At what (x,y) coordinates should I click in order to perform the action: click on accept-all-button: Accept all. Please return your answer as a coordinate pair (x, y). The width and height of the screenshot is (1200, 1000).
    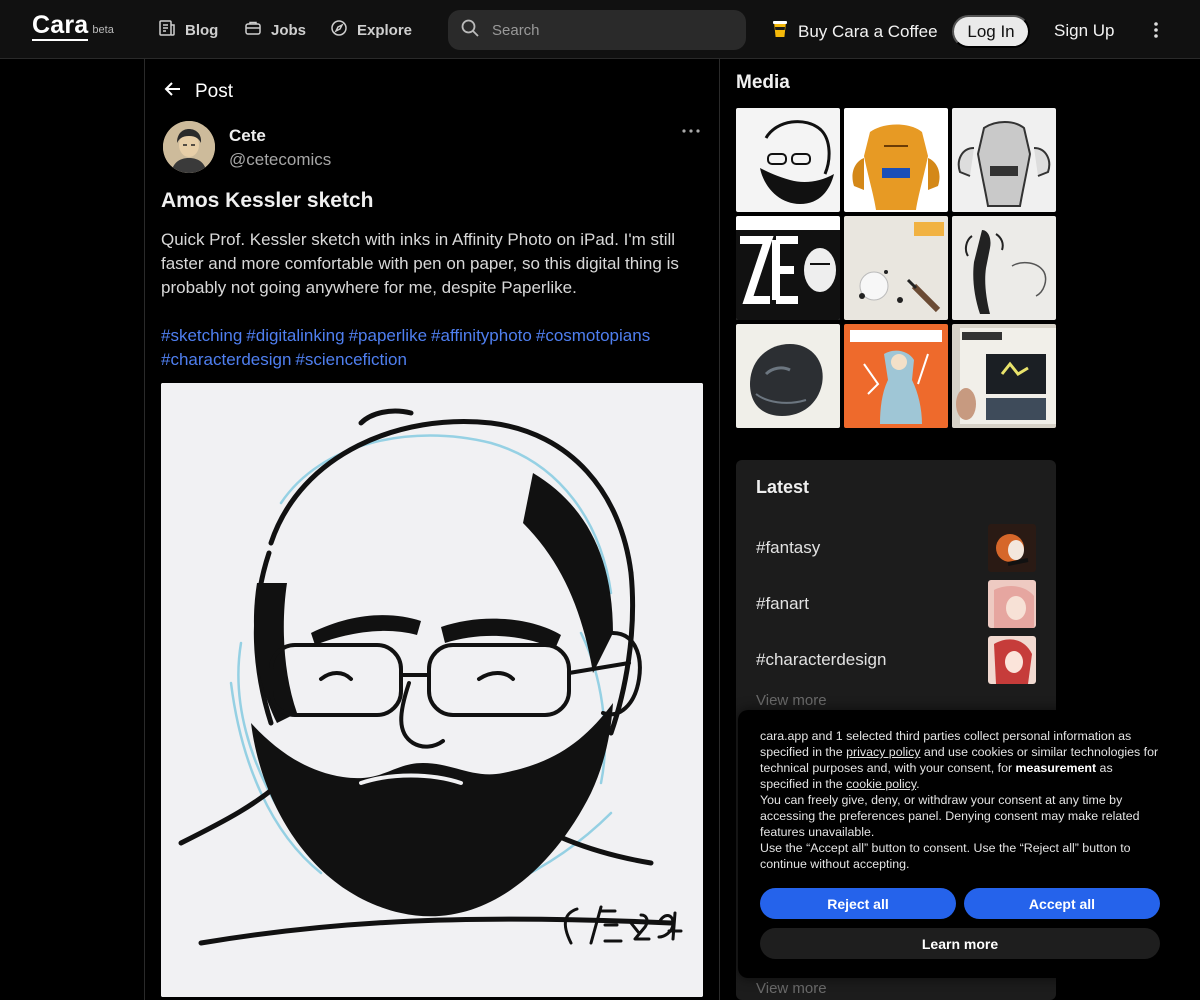
    Looking at the image, I should click on (1062, 903).